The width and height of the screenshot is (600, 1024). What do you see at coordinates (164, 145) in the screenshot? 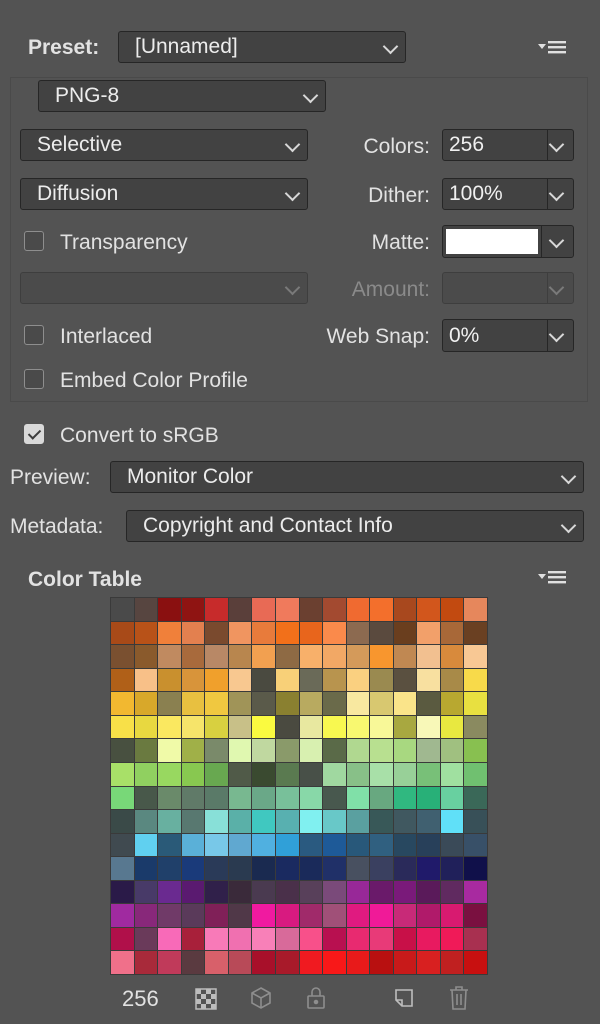
I see `reduction-select: Selective` at bounding box center [164, 145].